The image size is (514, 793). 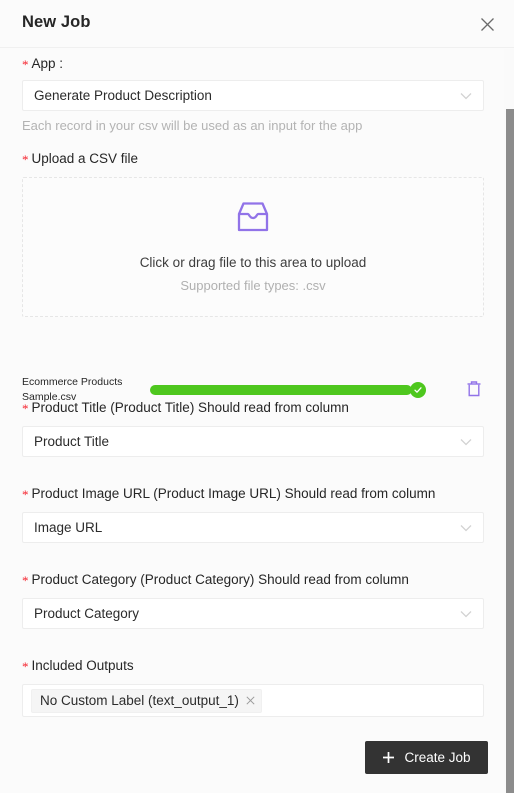 What do you see at coordinates (388, 757) in the screenshot?
I see `plus-icon` at bounding box center [388, 757].